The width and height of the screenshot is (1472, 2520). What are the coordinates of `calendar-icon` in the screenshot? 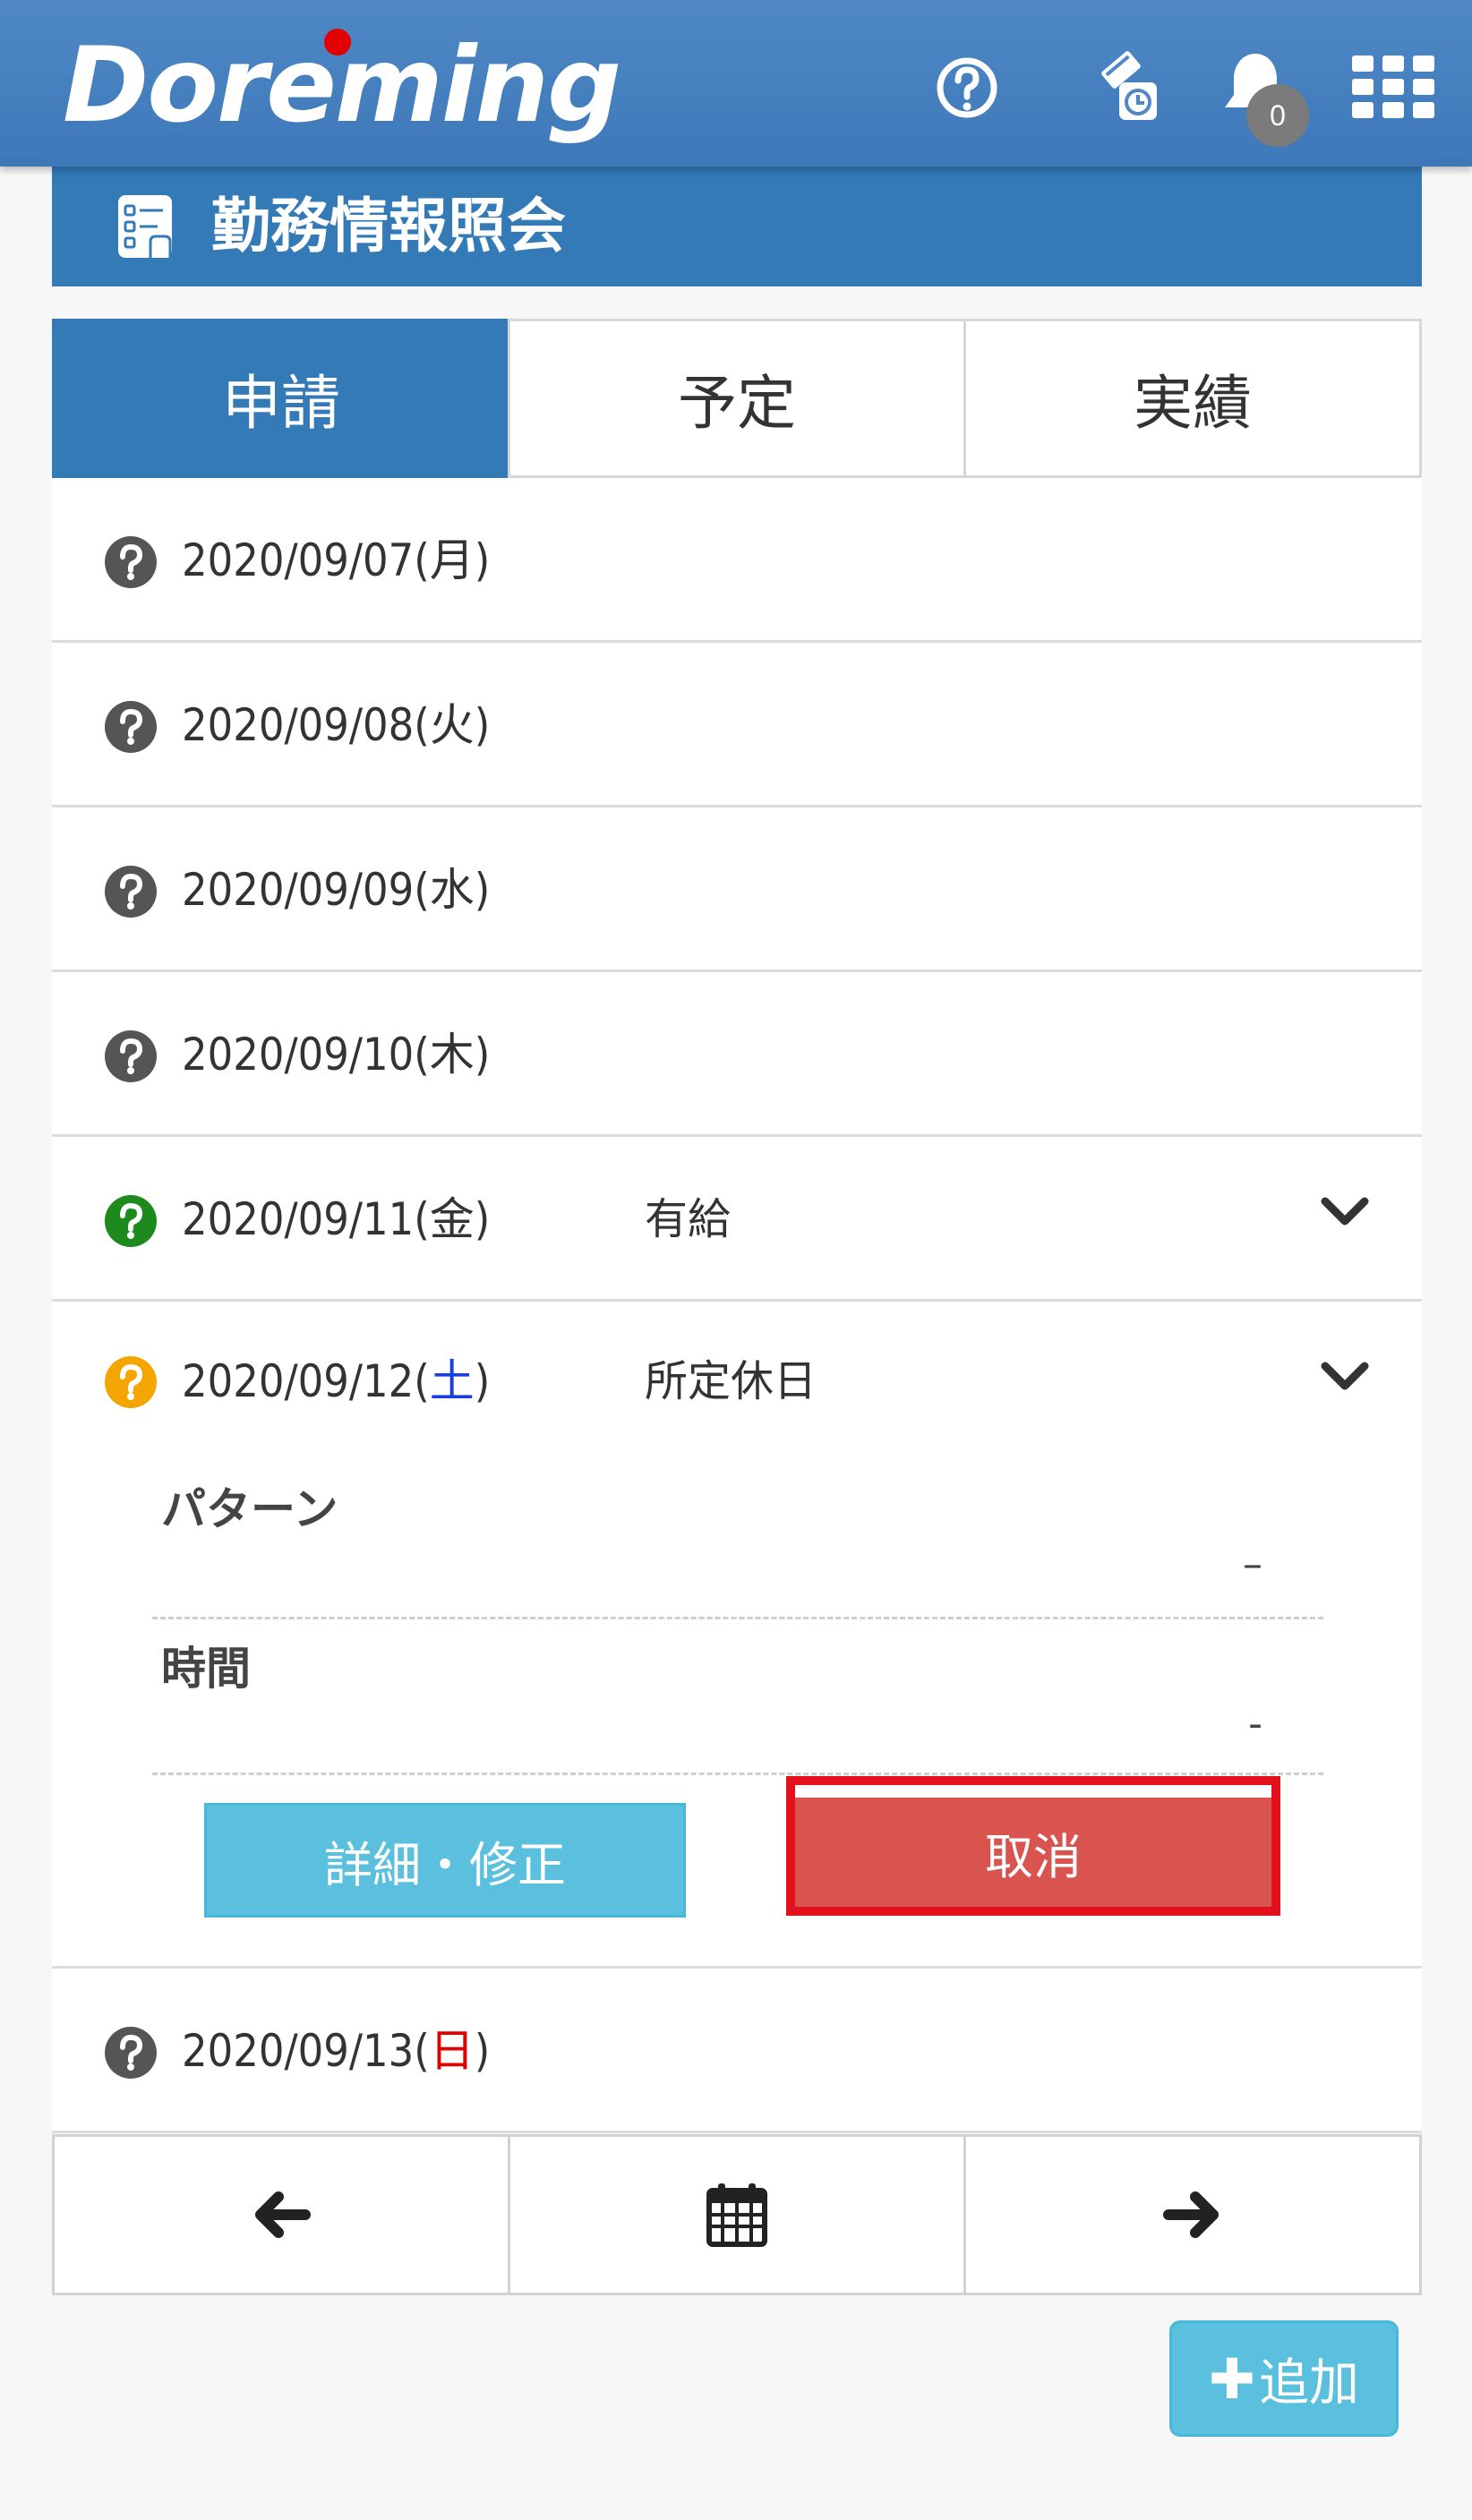 It's located at (736, 2215).